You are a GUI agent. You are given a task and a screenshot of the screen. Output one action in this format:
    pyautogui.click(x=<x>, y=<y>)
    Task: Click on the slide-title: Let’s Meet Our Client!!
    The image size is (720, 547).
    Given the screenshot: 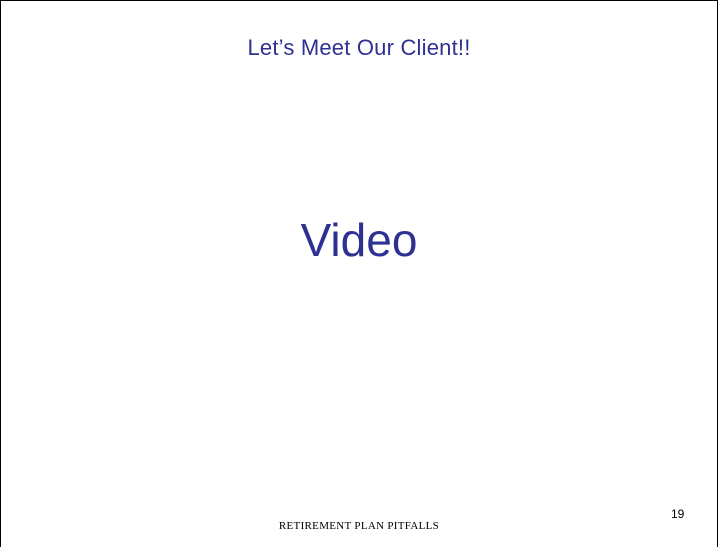 What is the action you would take?
    pyautogui.click(x=359, y=47)
    